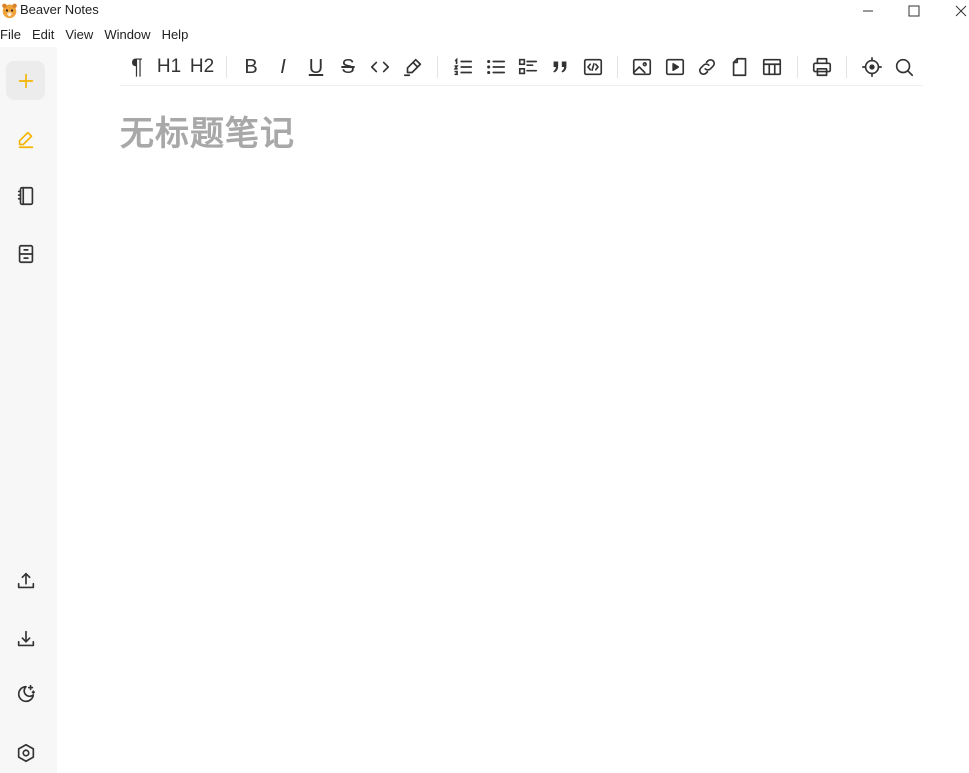 This screenshot has width=969, height=773. I want to click on plus-icon, so click(25, 80).